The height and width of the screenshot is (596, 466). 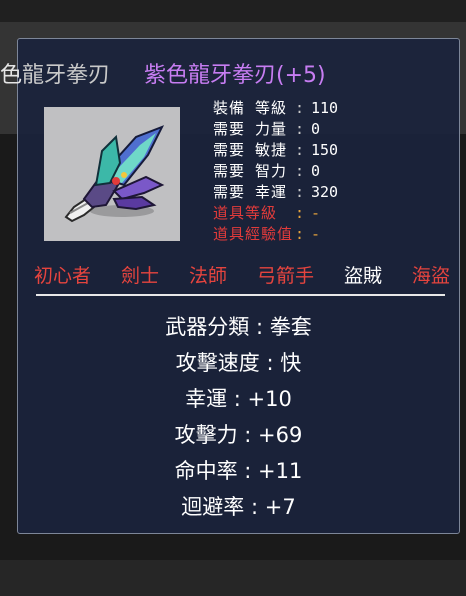 I want to click on property-weapon-type: 武器分類 : 拳套, so click(x=238, y=327).